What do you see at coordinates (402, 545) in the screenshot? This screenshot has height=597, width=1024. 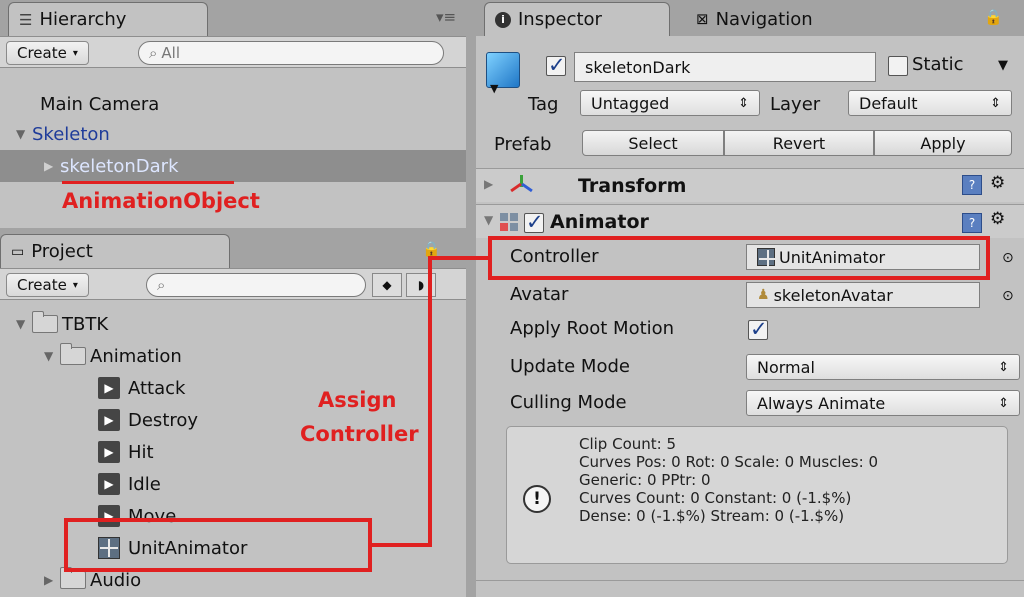 I see `annotation-connector-h1` at bounding box center [402, 545].